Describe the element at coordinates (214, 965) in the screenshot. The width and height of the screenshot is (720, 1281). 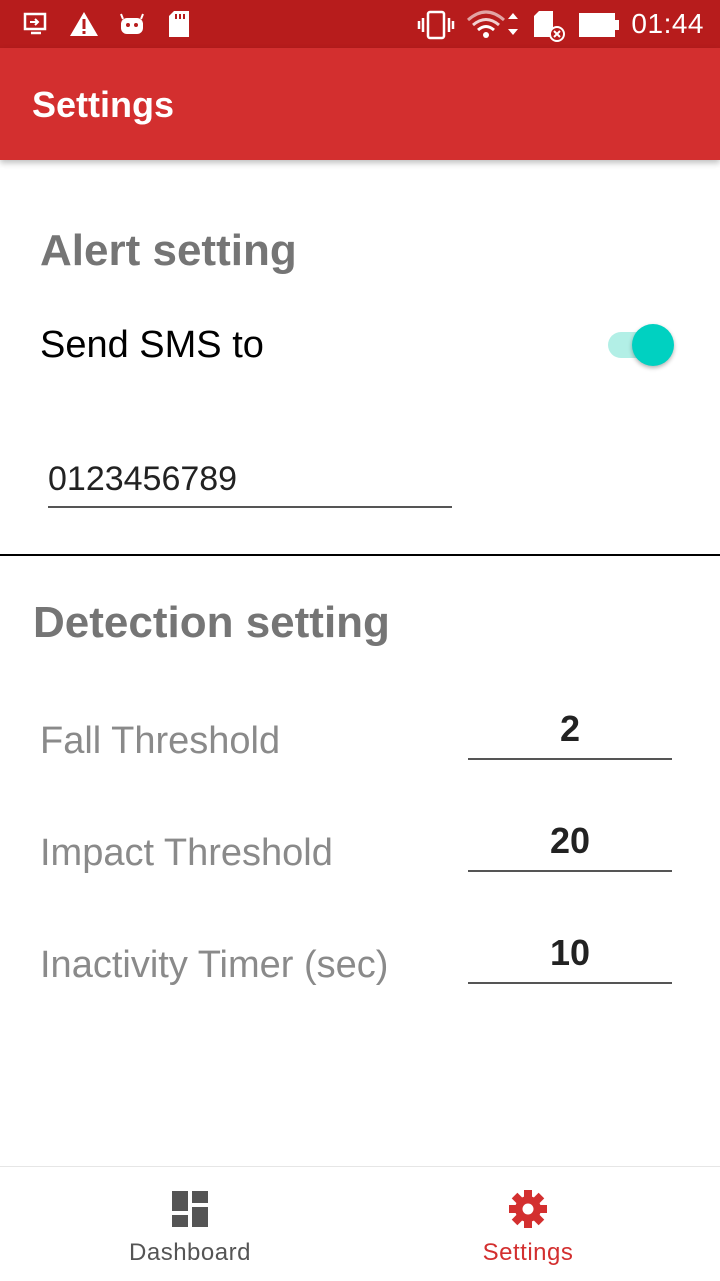
I see `inactivity-timer-label: Inactivity Timer (sec)` at that location.